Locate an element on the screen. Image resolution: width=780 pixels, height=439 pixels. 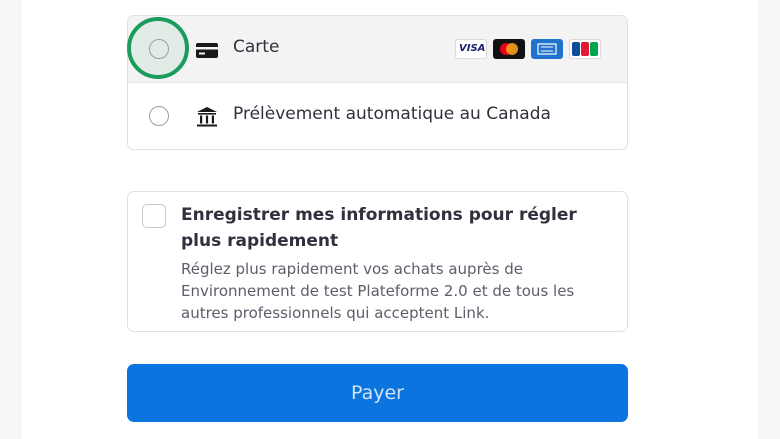
bank-debit-radio is located at coordinates (159, 116).